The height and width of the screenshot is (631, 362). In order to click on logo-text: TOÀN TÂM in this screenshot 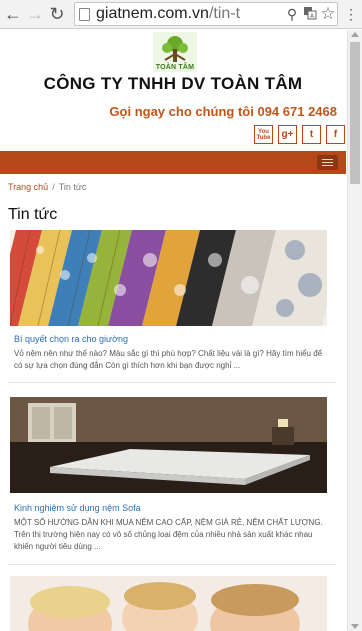, I will do `click(175, 67)`.